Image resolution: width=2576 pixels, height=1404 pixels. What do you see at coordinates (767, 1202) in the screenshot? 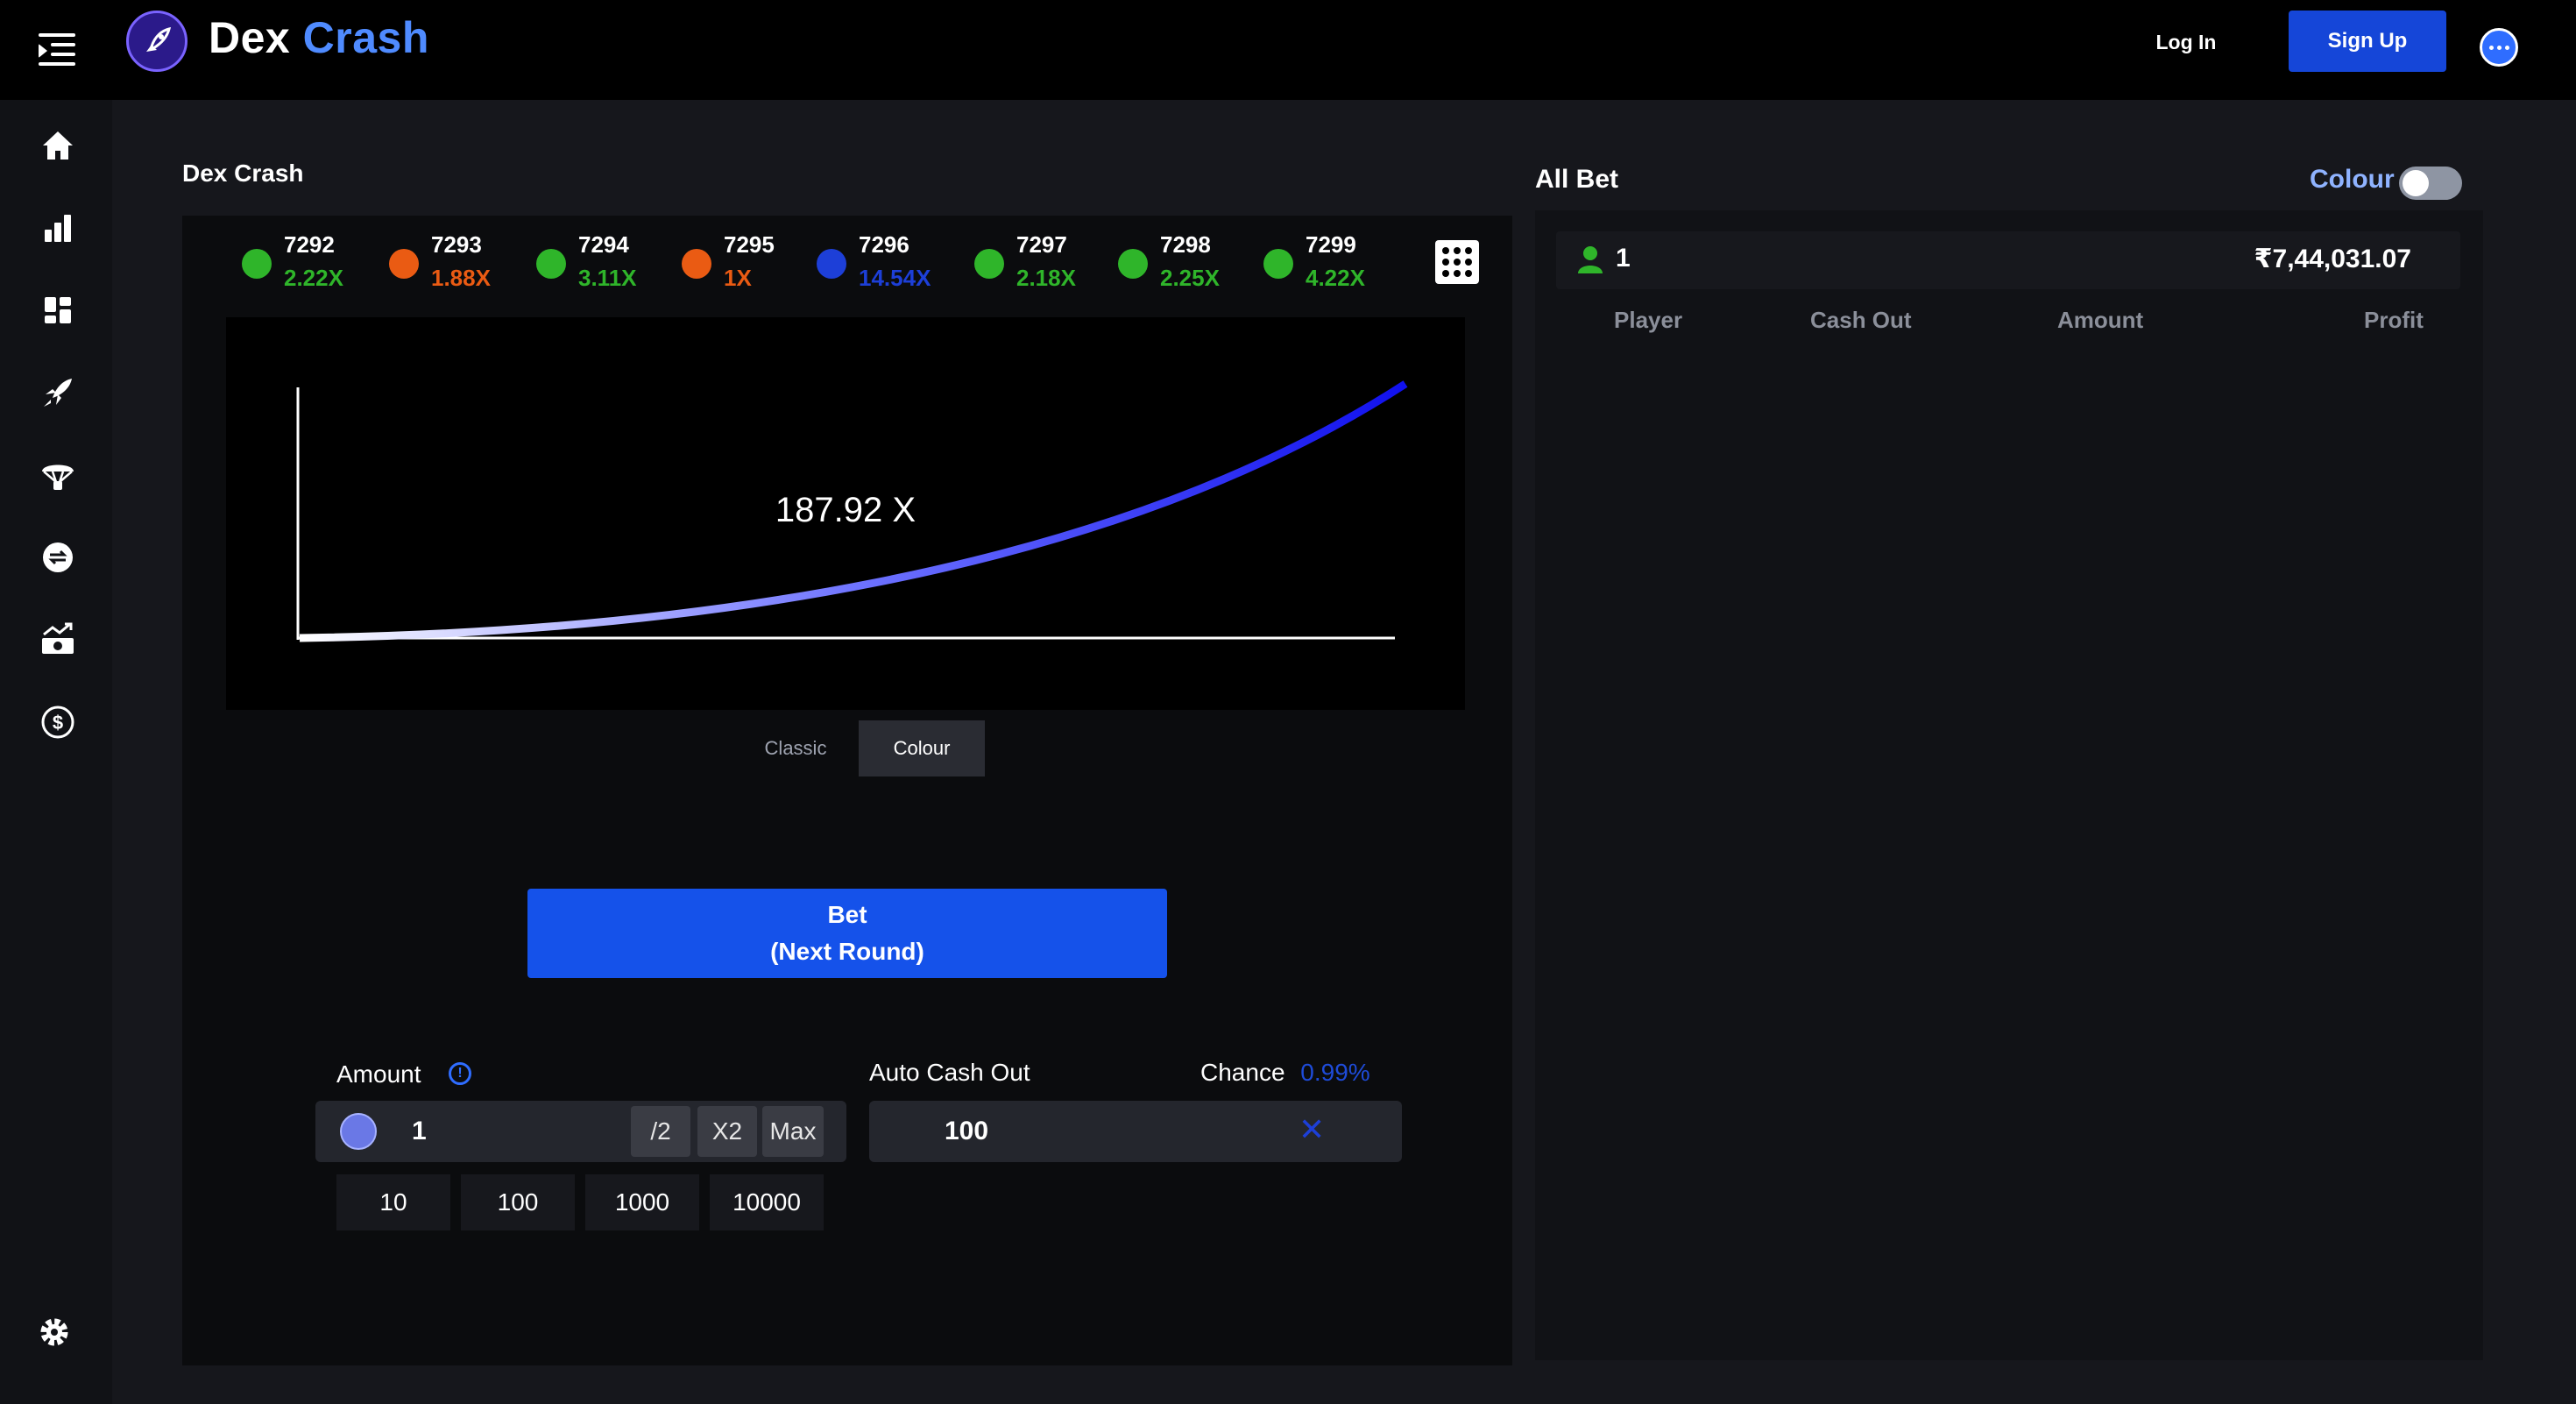
I see `quick-amount-button: 10000` at bounding box center [767, 1202].